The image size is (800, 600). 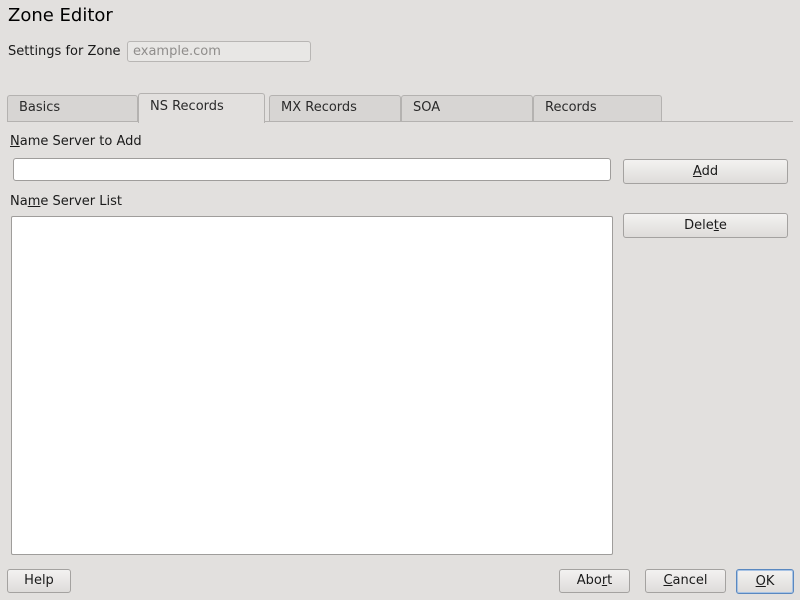 I want to click on tab-panel-border, so click(x=400, y=121).